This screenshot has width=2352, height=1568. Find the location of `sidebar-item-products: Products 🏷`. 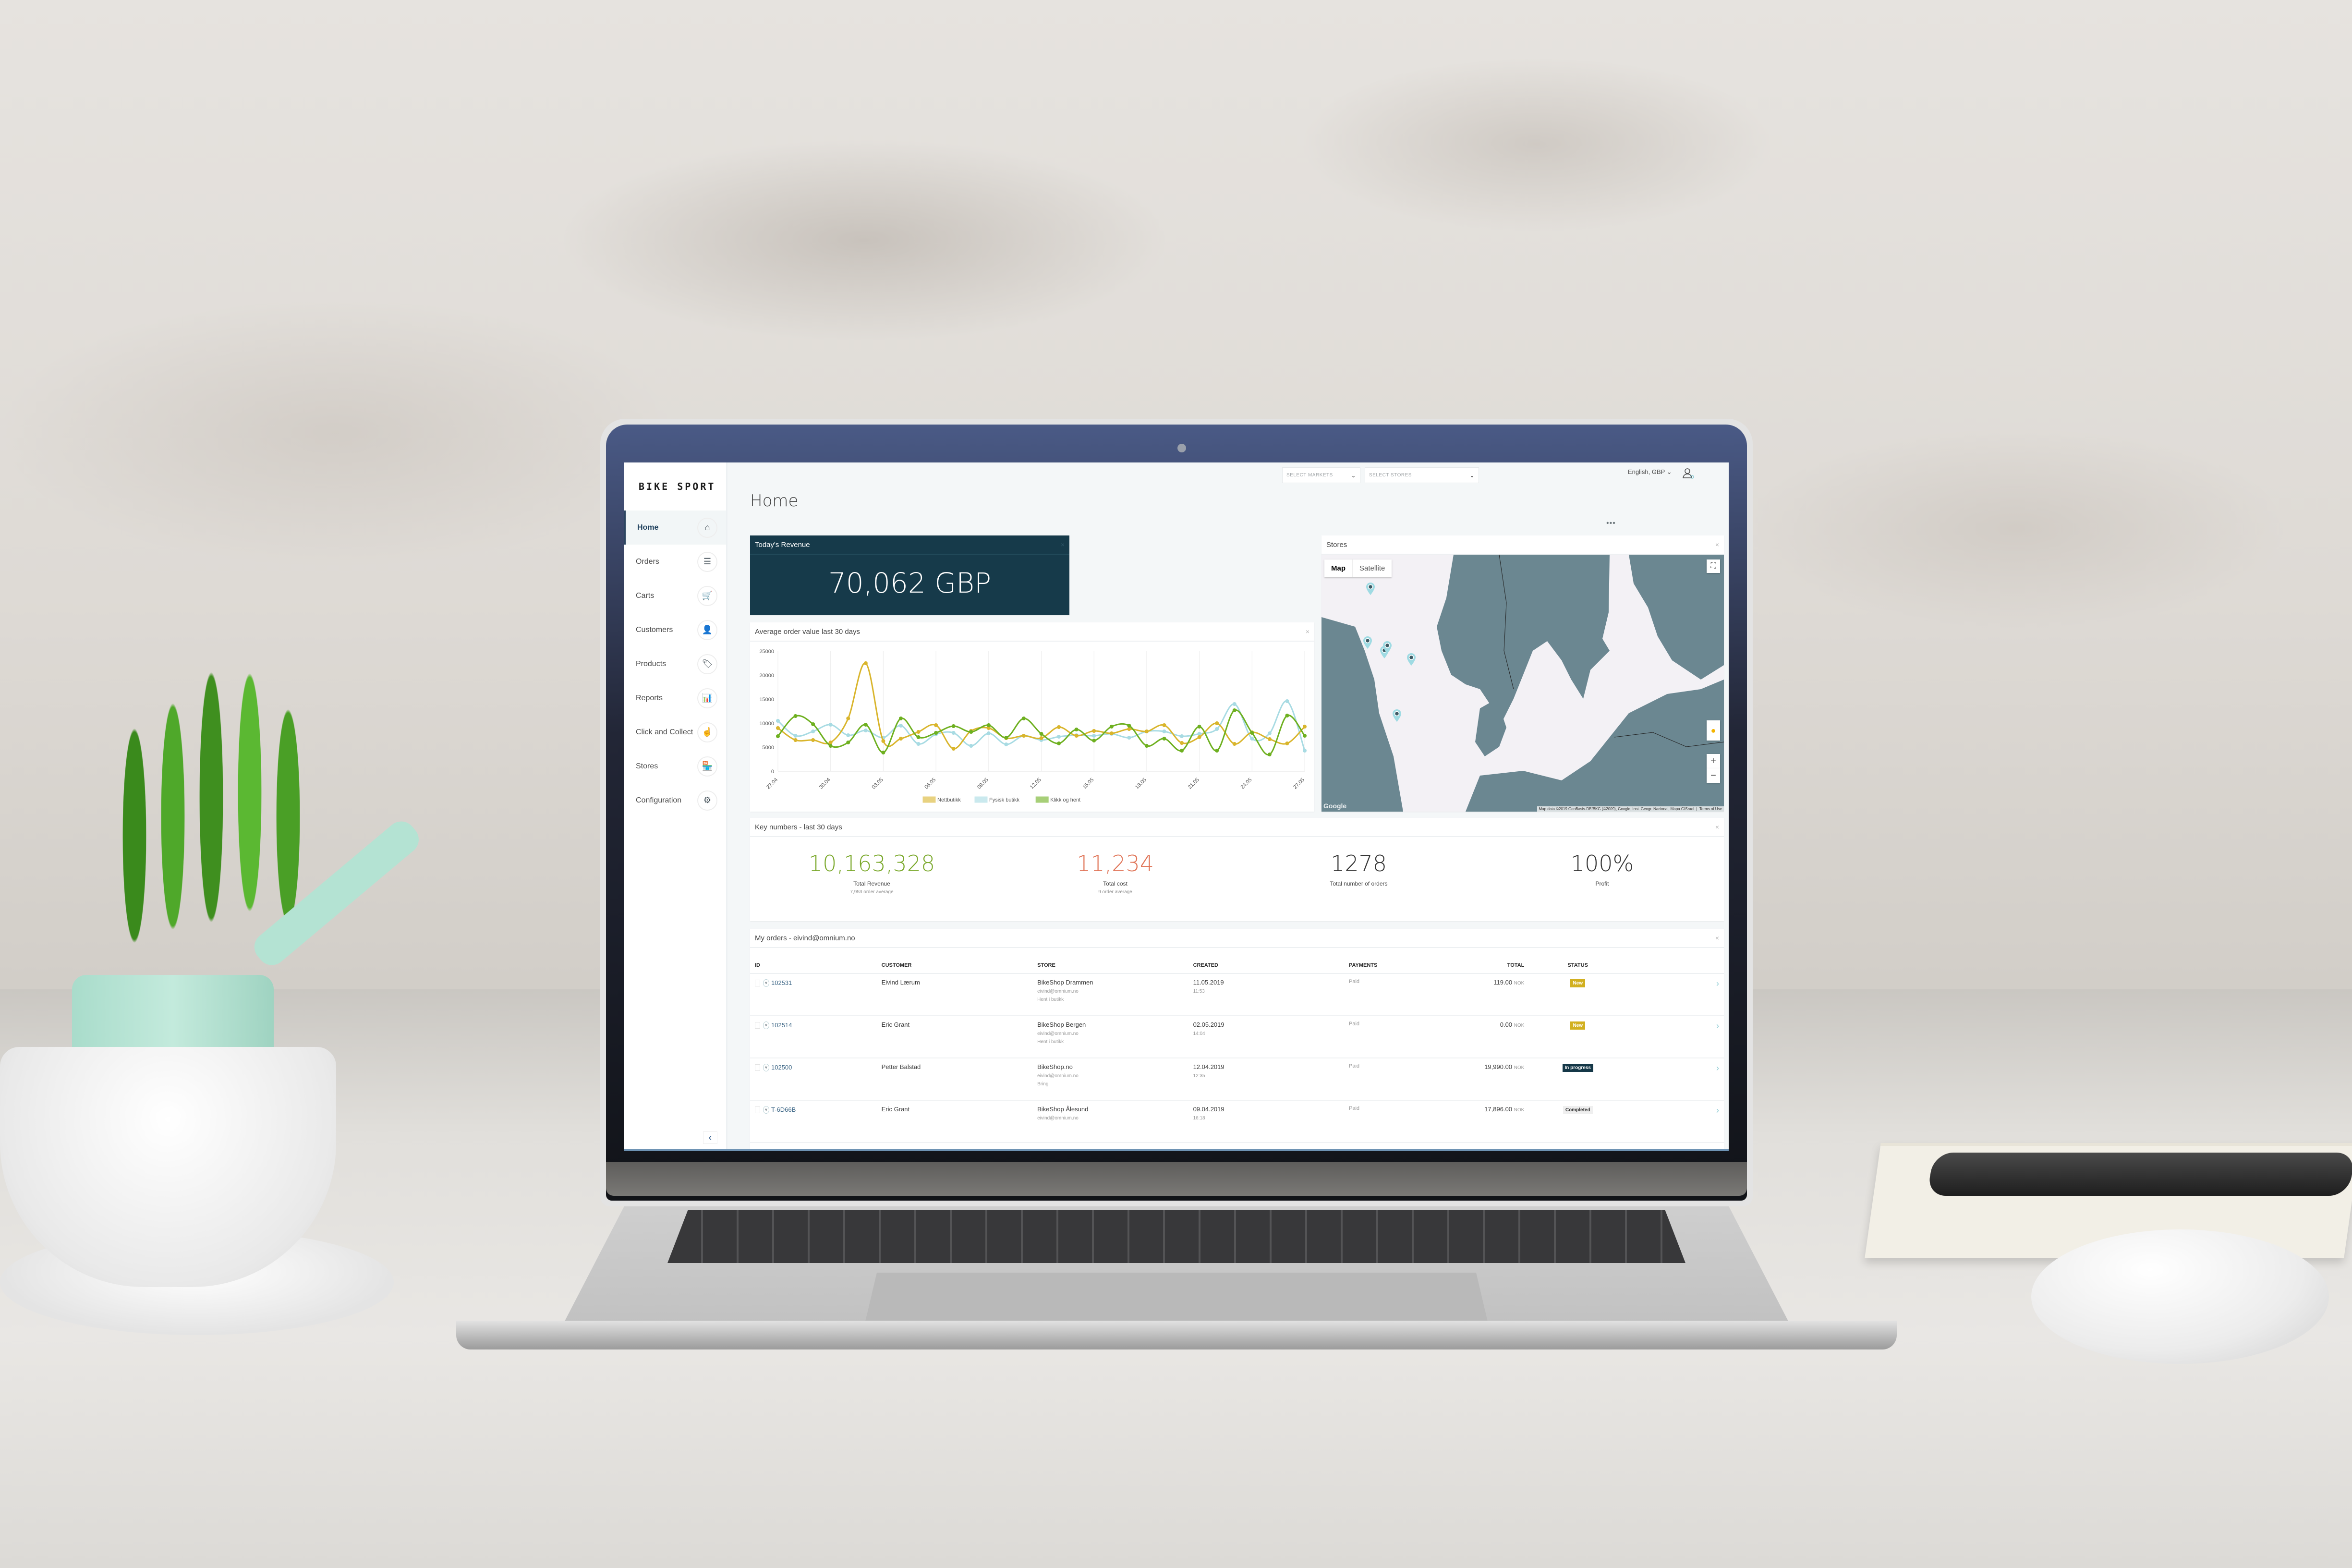

sidebar-item-products: Products 🏷 is located at coordinates (675, 664).